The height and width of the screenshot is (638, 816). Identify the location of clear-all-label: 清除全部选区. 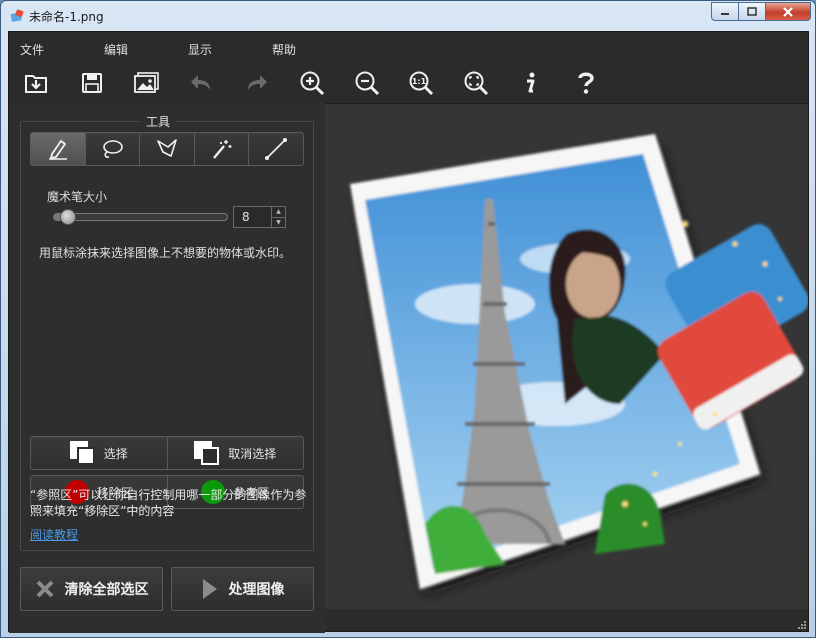
(106, 590).